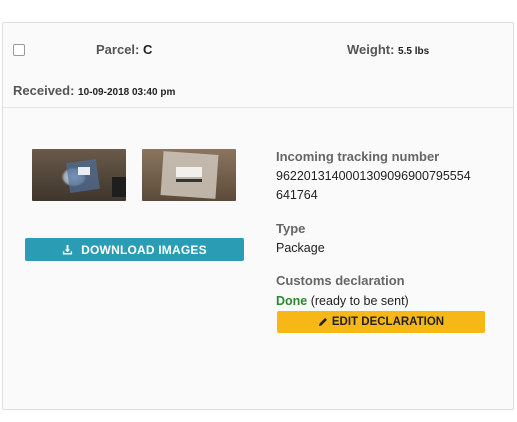 Image resolution: width=517 pixels, height=422 pixels. Describe the element at coordinates (118, 49) in the screenshot. I see `parcel-label: Parcel:` at that location.